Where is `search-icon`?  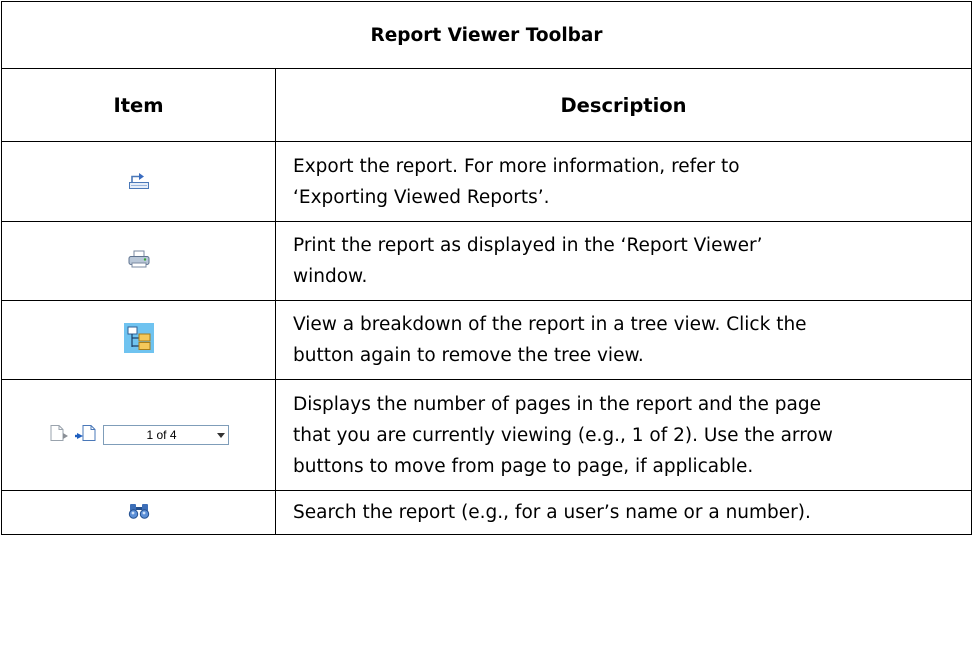
search-icon is located at coordinates (139, 513).